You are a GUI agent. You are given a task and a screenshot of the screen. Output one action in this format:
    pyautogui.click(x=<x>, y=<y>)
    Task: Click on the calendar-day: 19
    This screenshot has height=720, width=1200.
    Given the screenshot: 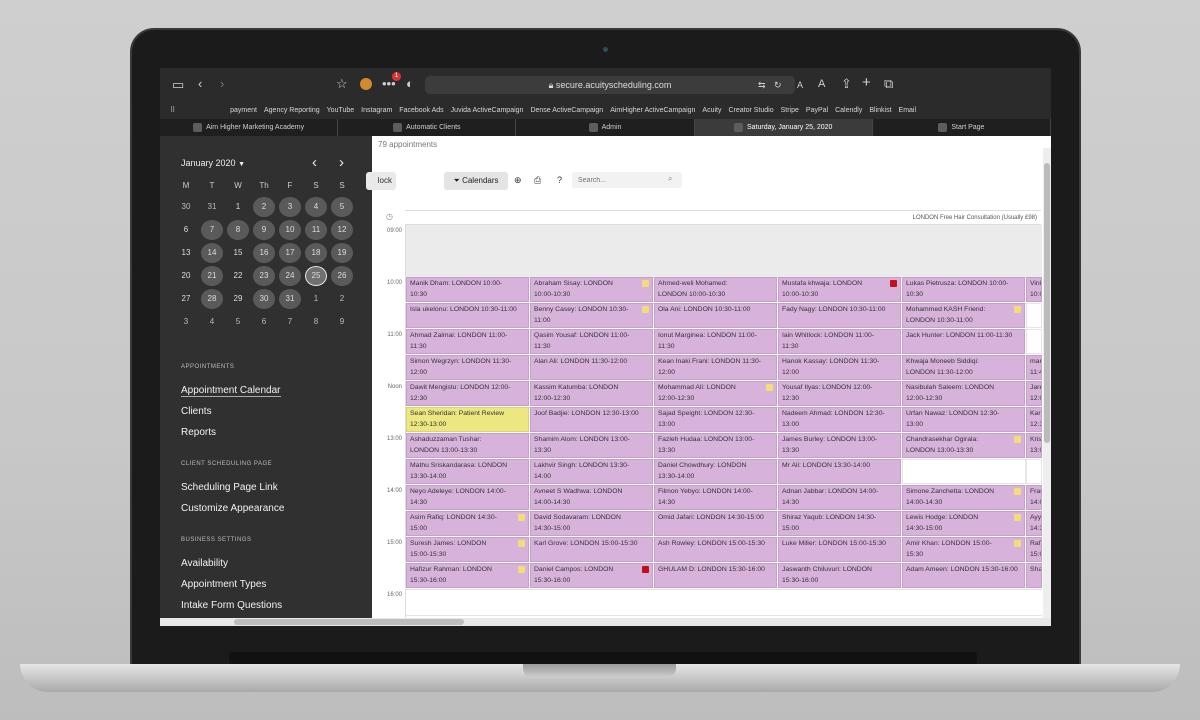 What is the action you would take?
    pyautogui.click(x=342, y=253)
    